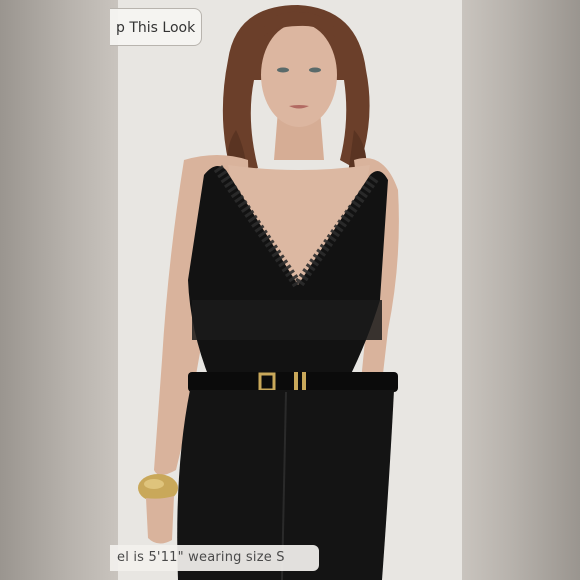 The image size is (580, 580). What do you see at coordinates (201, 557) in the screenshot?
I see `model-size-caption-text: el is 5'11" wearing size S` at bounding box center [201, 557].